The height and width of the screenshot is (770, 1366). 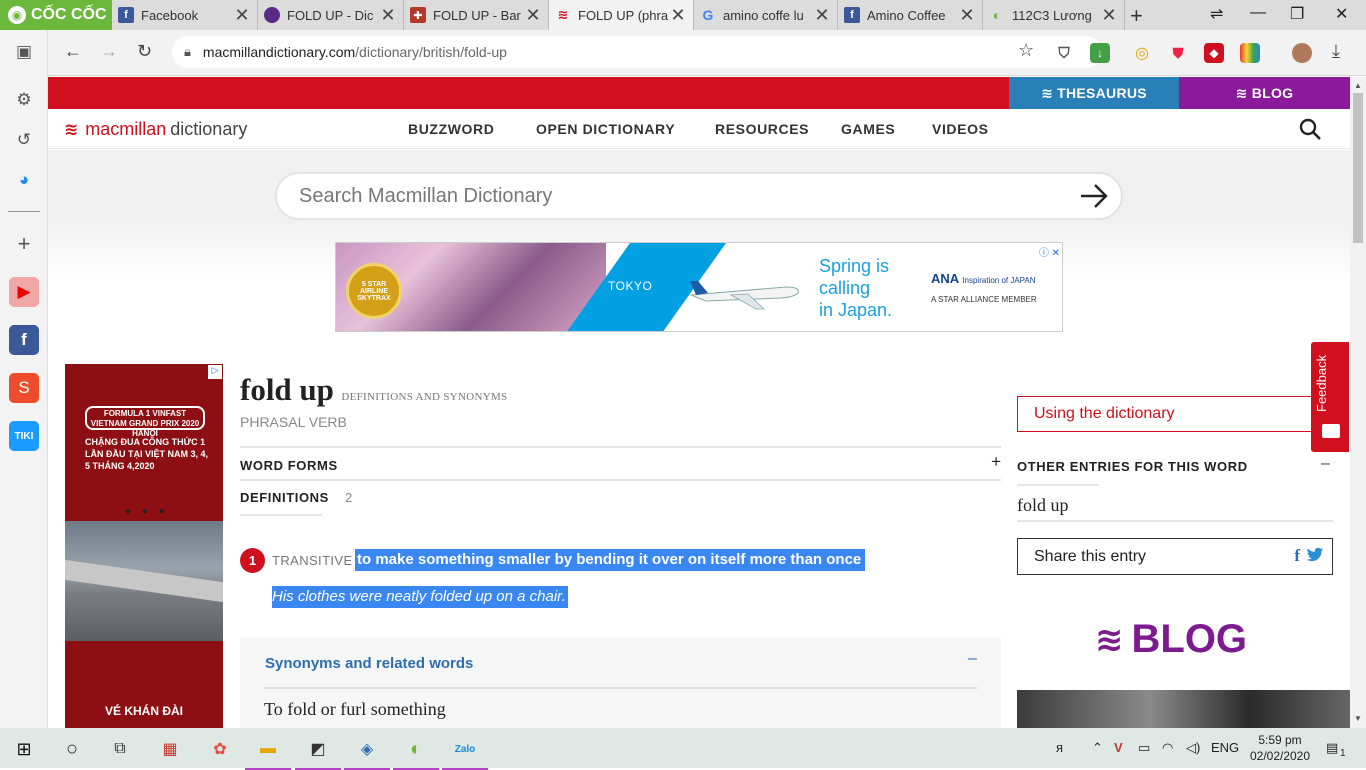 What do you see at coordinates (24, 436) in the screenshot?
I see `tiki-icon: TIKI` at bounding box center [24, 436].